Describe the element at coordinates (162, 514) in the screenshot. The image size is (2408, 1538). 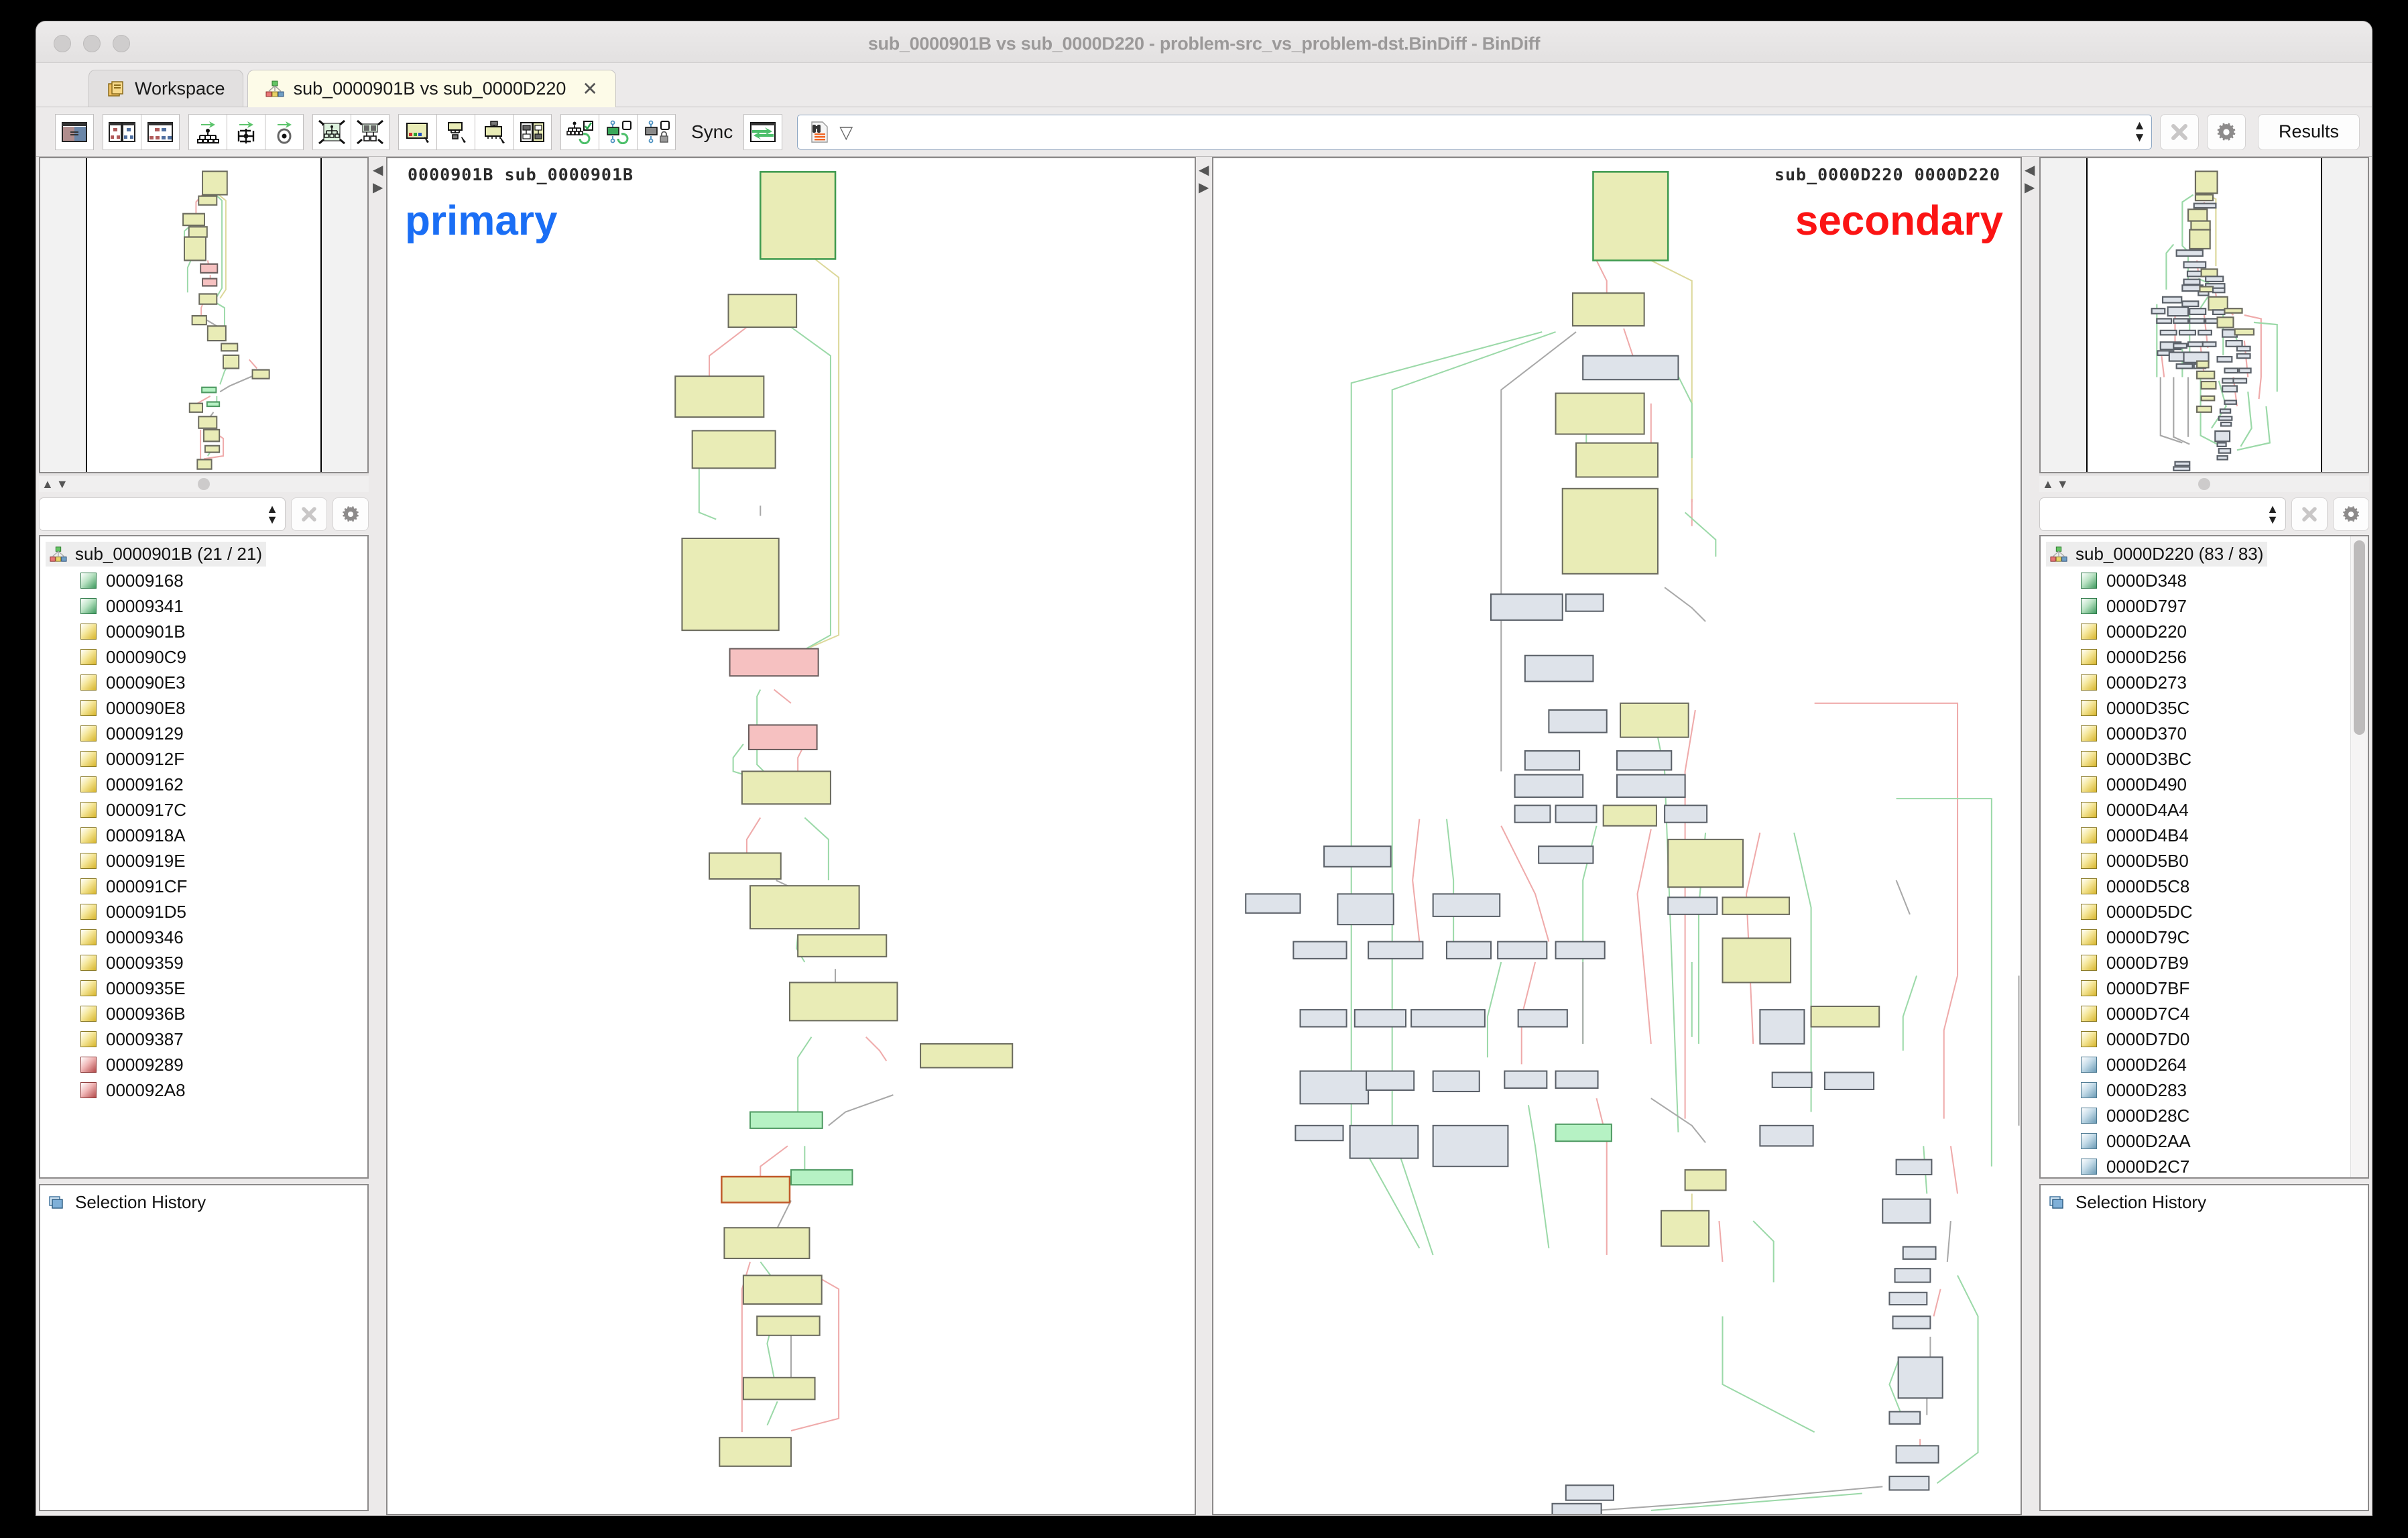
I see `primary-filter-box: ▲ ▼` at that location.